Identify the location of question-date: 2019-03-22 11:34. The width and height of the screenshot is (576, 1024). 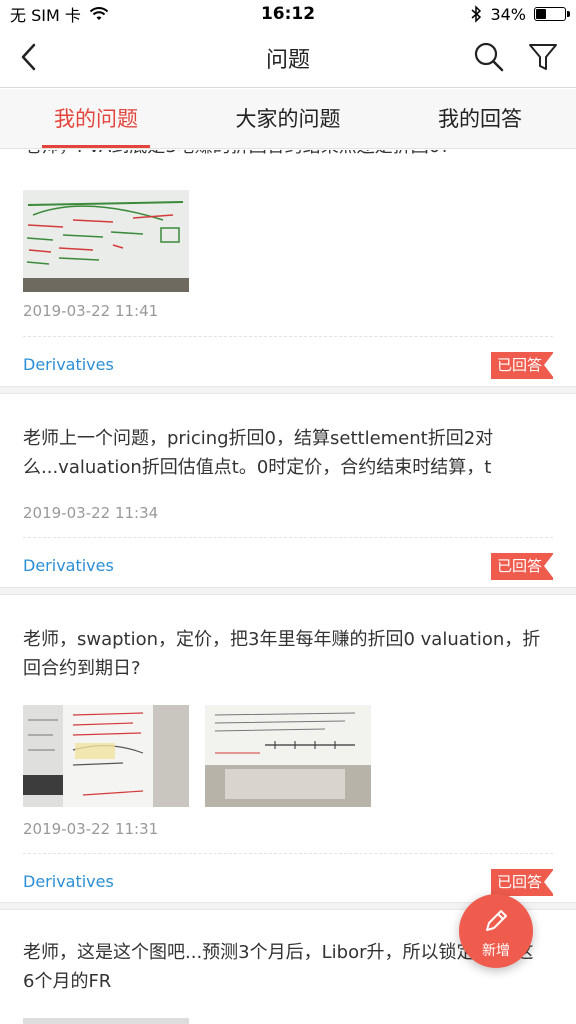
(91, 513).